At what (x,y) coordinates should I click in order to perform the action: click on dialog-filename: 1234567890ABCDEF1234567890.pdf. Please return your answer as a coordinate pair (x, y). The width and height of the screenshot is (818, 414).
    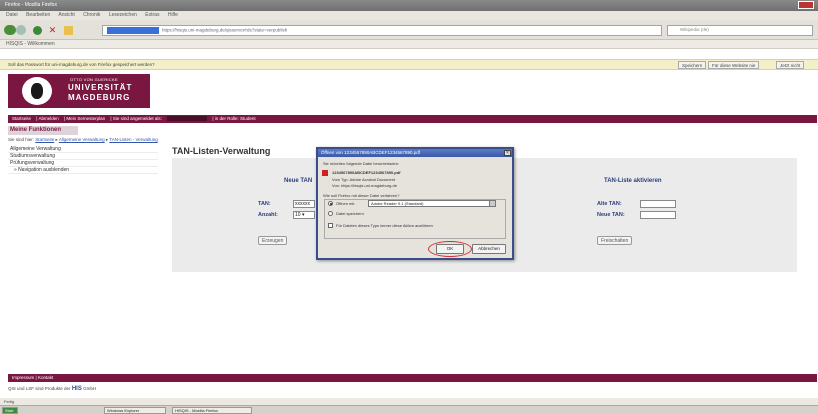
    Looking at the image, I should click on (366, 172).